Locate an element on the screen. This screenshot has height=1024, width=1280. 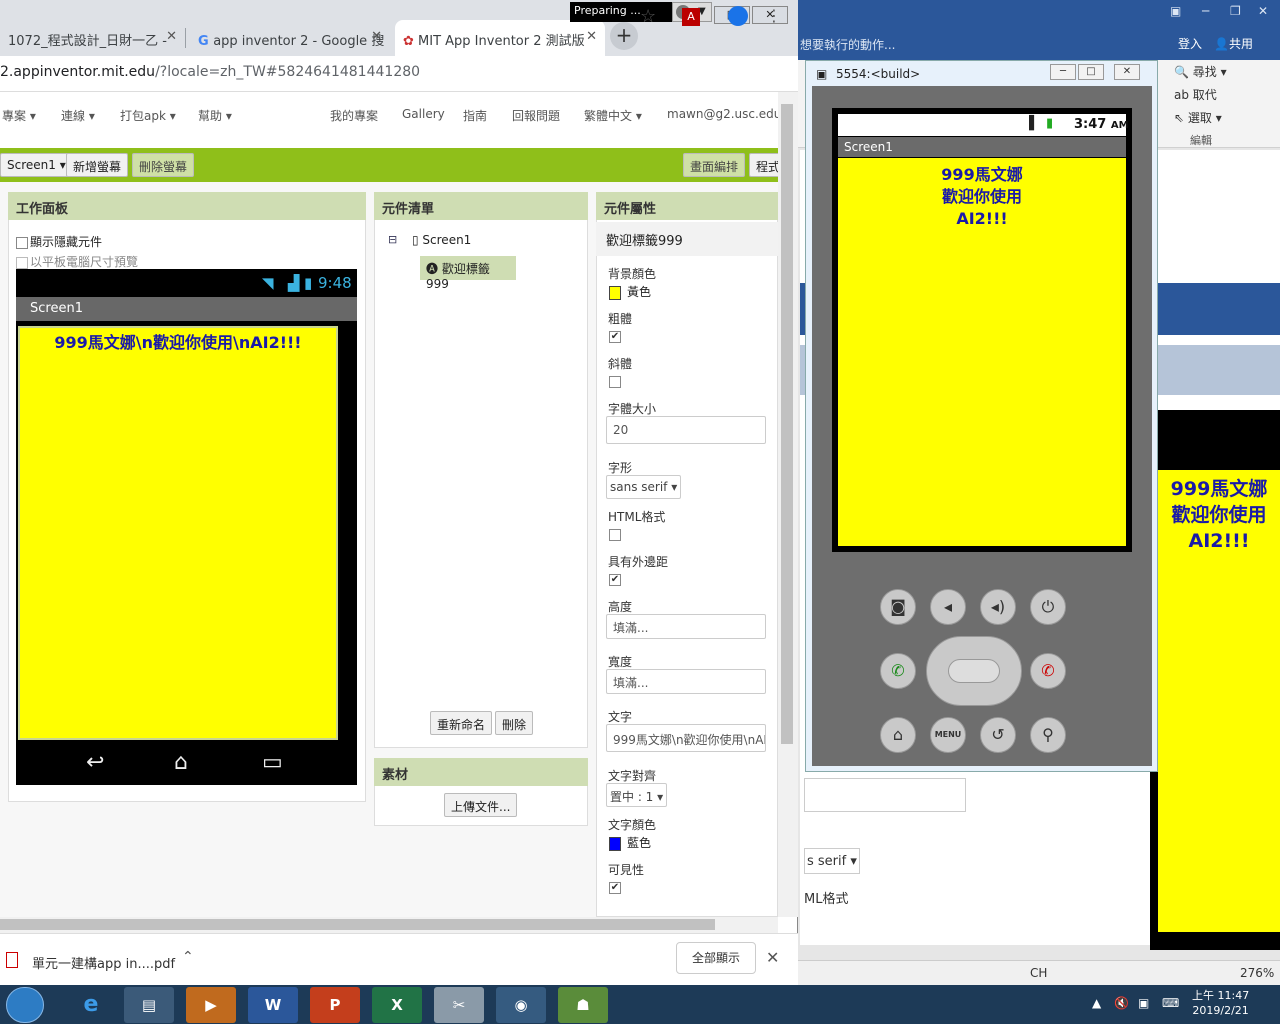
nav-report: 回報問題 is located at coordinates (536, 115).